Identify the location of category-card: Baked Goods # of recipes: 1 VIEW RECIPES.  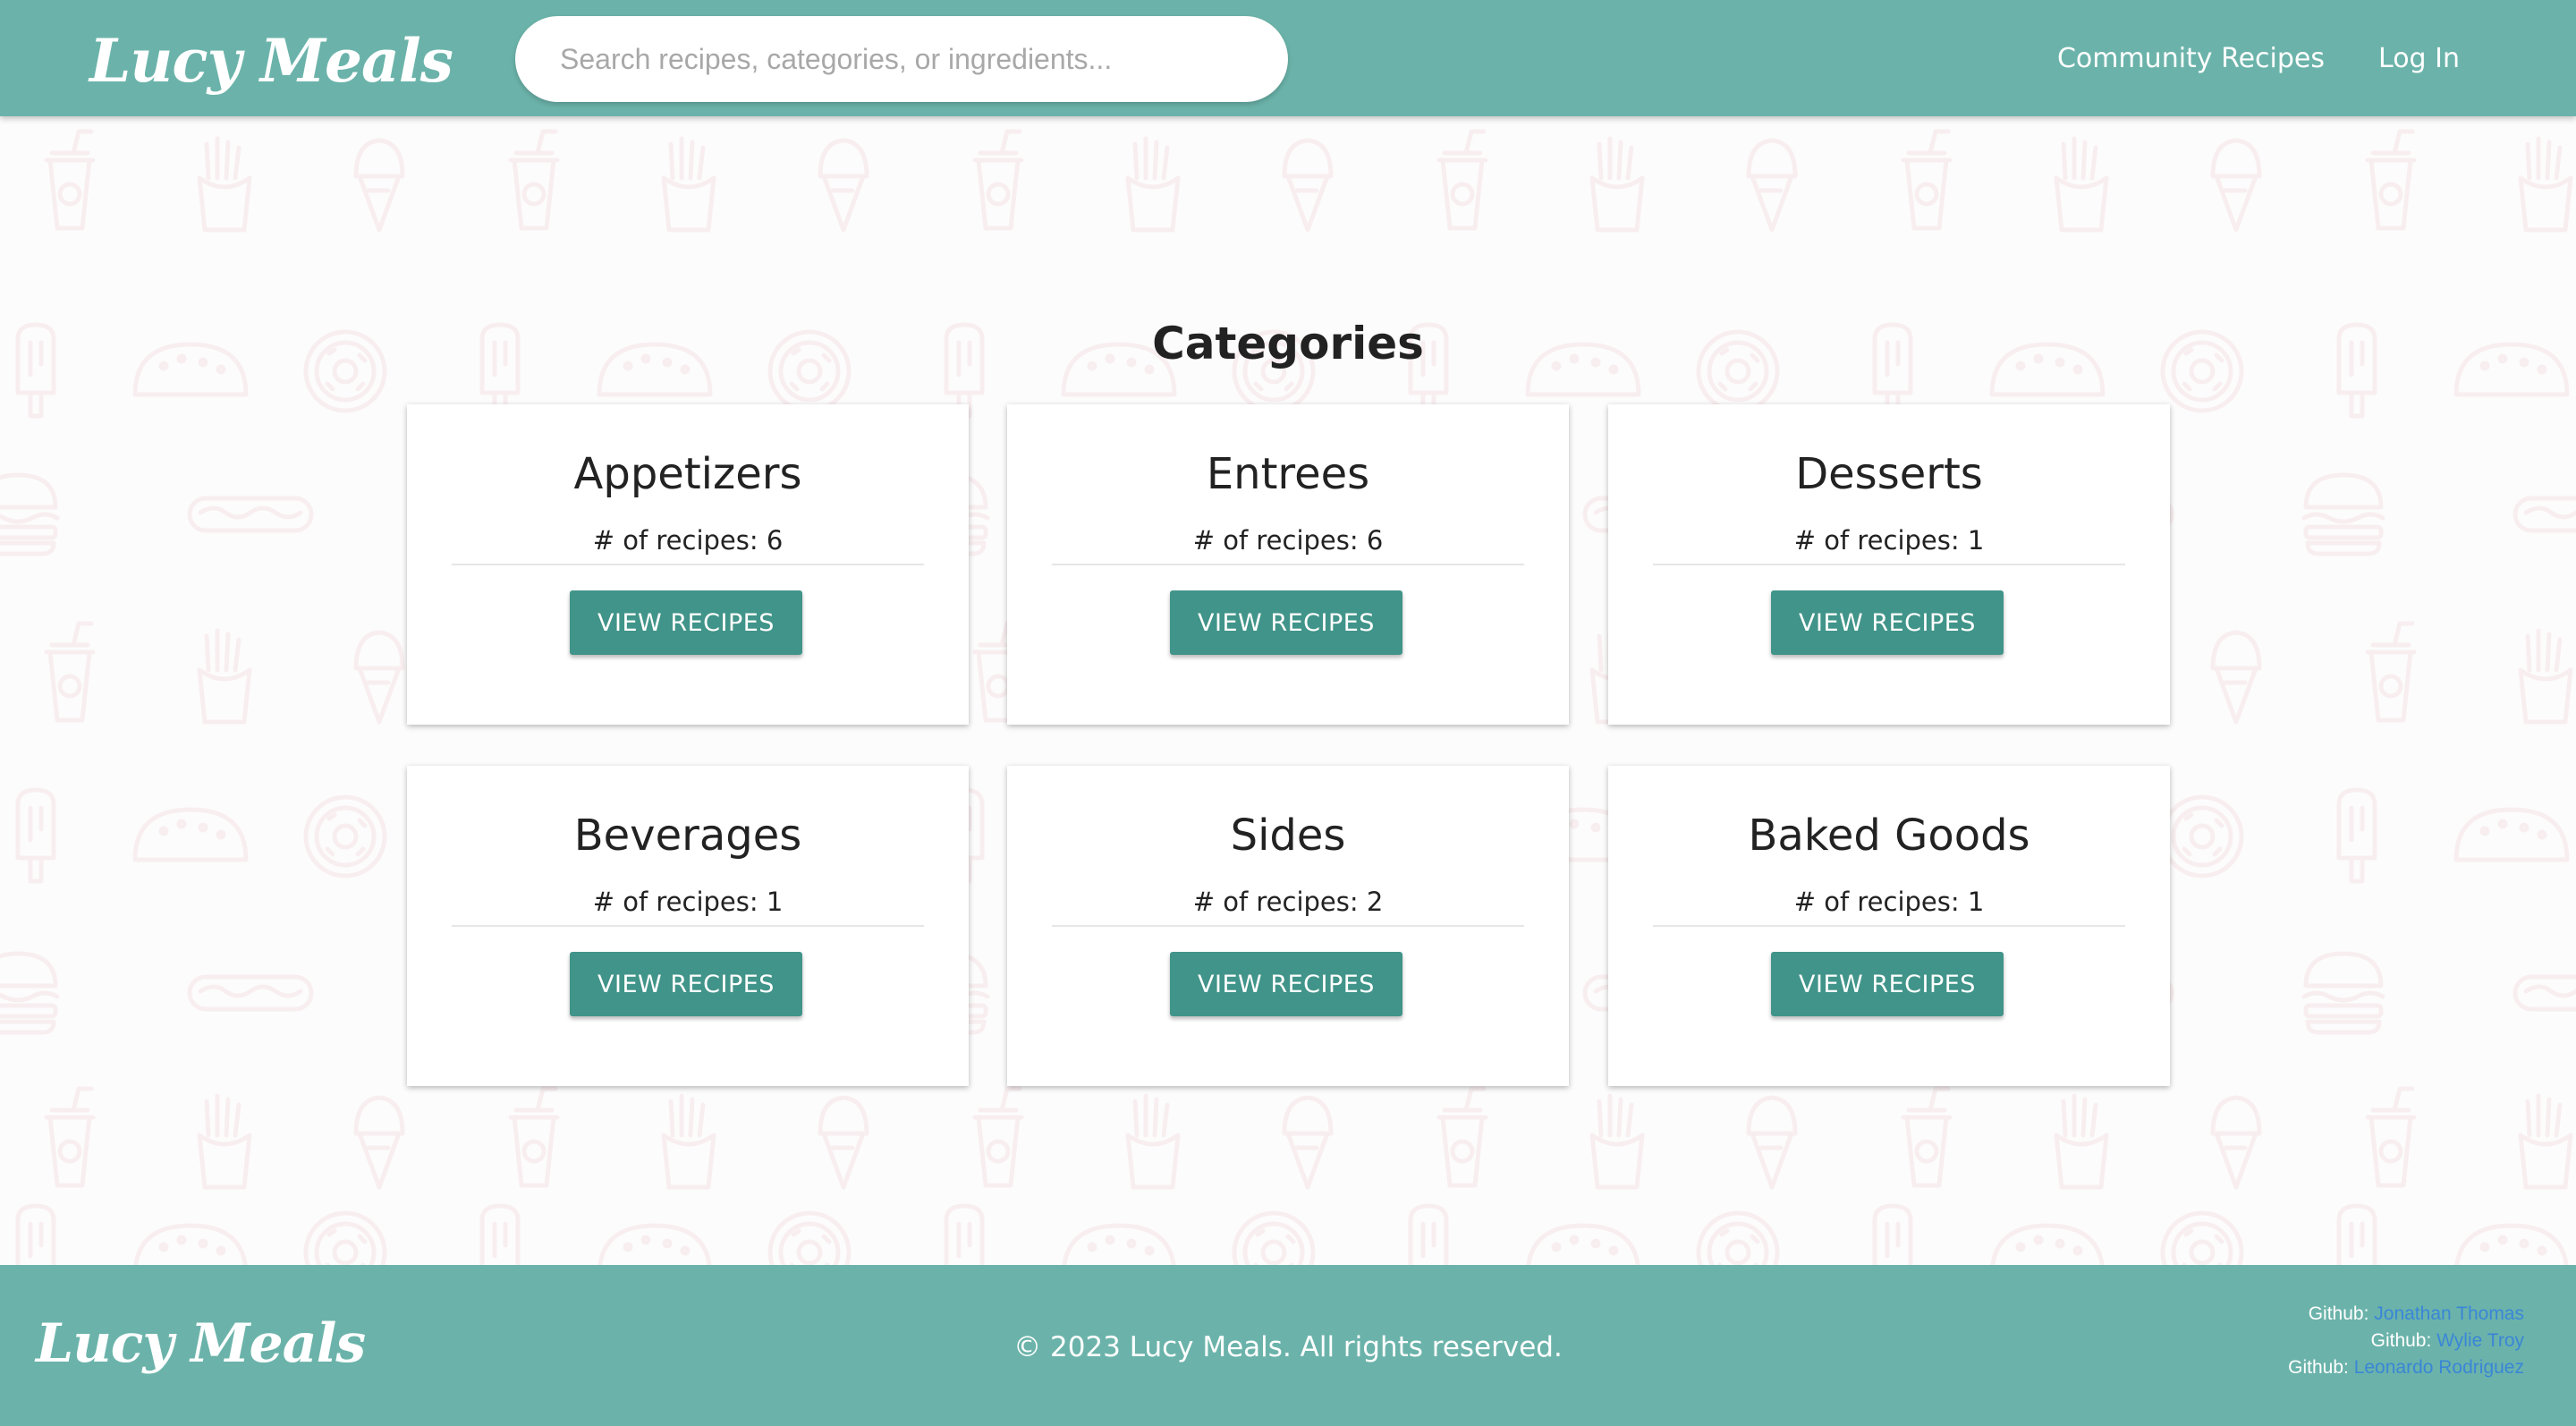
(1889, 926).